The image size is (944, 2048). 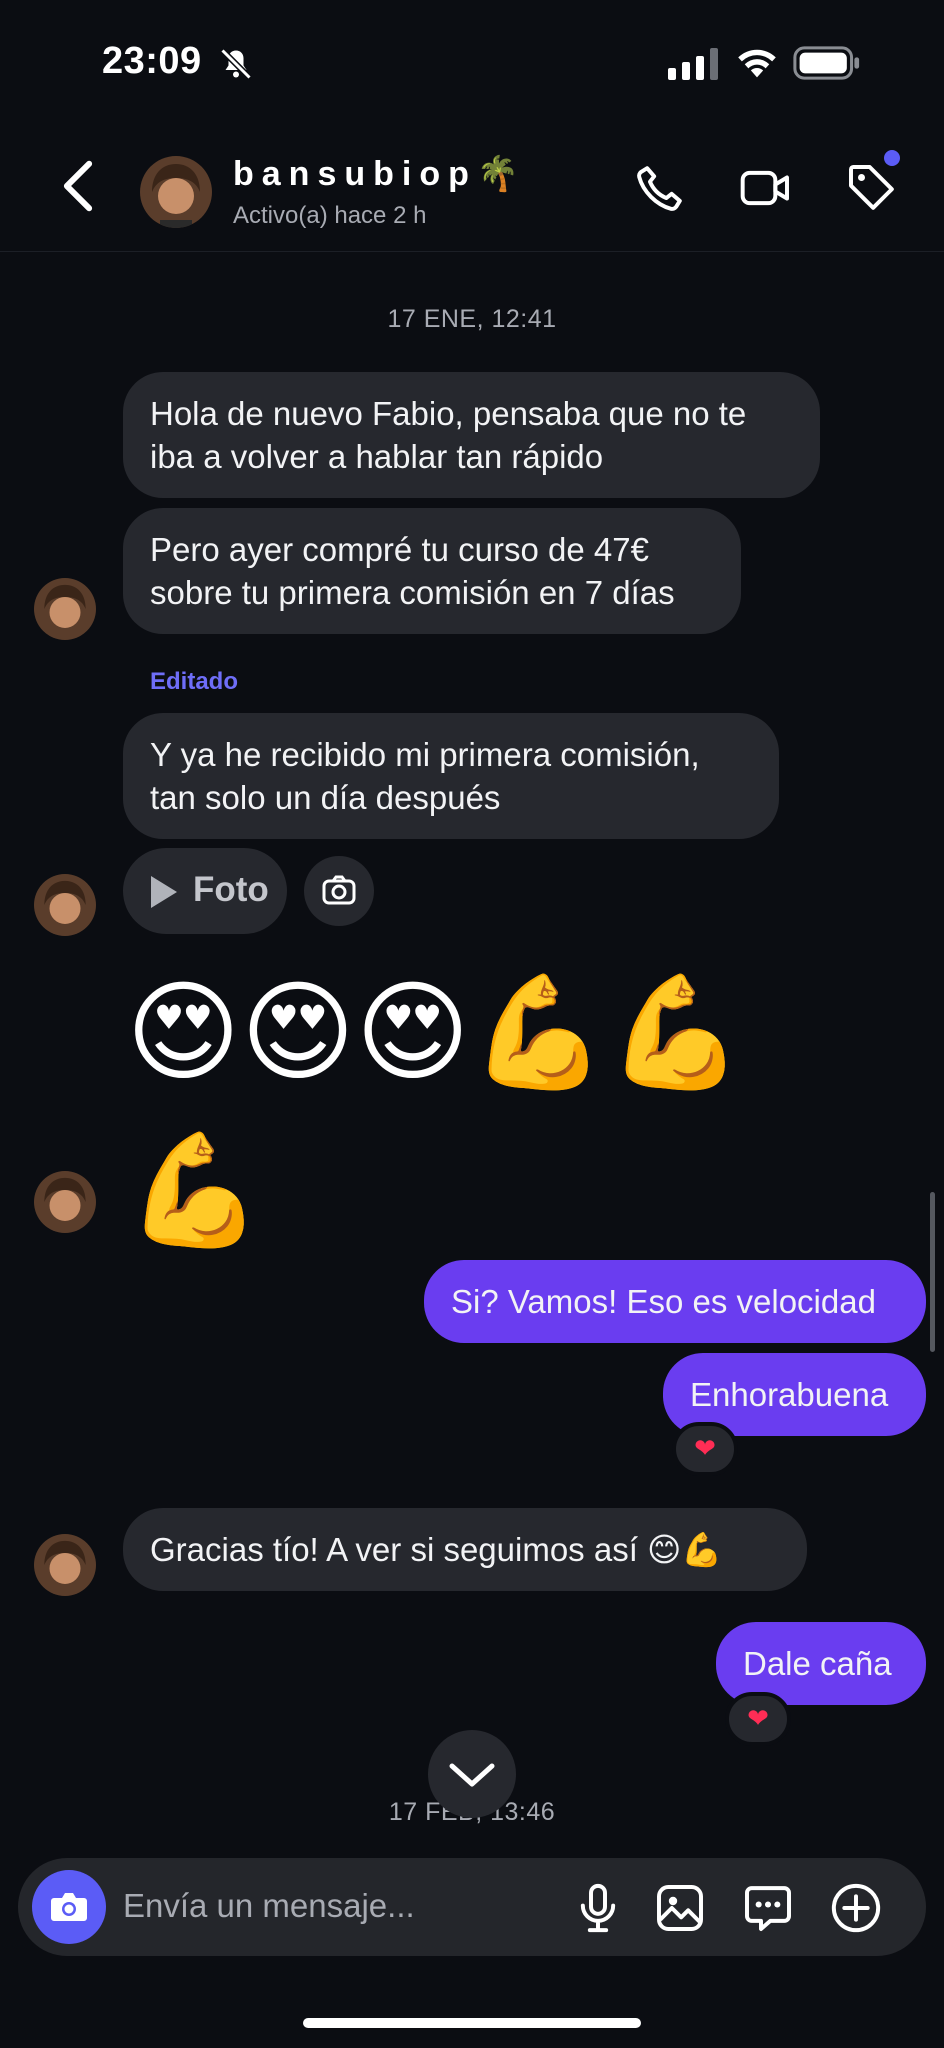 I want to click on contact-name: bansubiop🌴, so click(x=380, y=174).